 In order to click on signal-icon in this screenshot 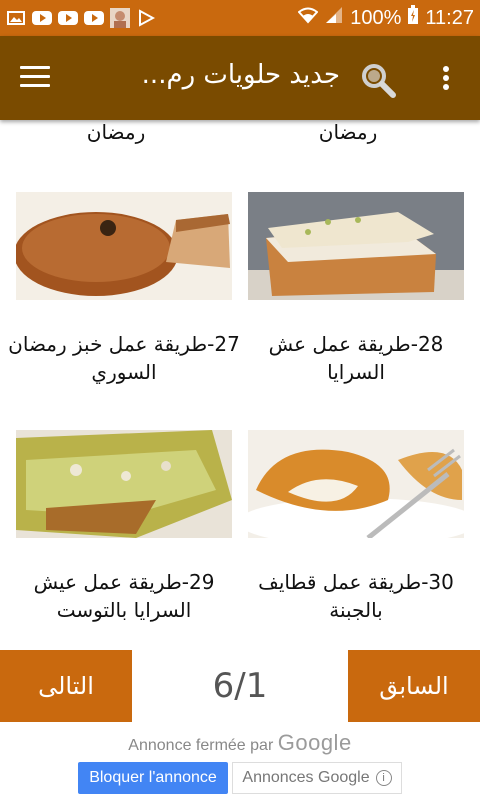, I will do `click(334, 18)`.